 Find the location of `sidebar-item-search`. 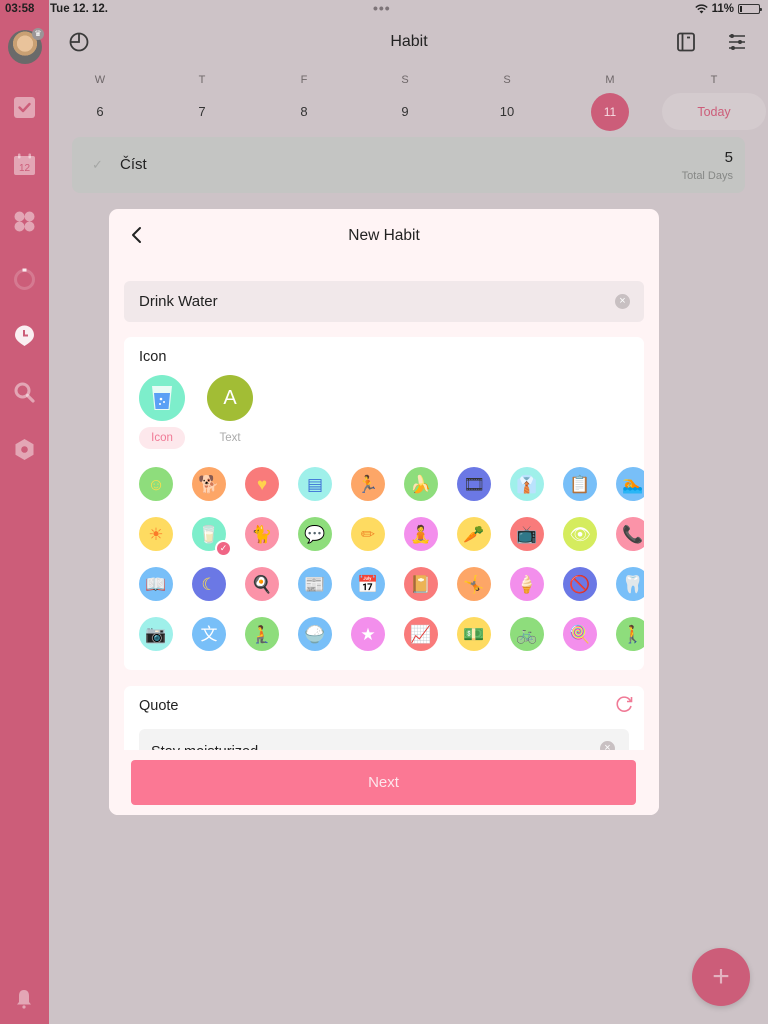

sidebar-item-search is located at coordinates (24, 392).